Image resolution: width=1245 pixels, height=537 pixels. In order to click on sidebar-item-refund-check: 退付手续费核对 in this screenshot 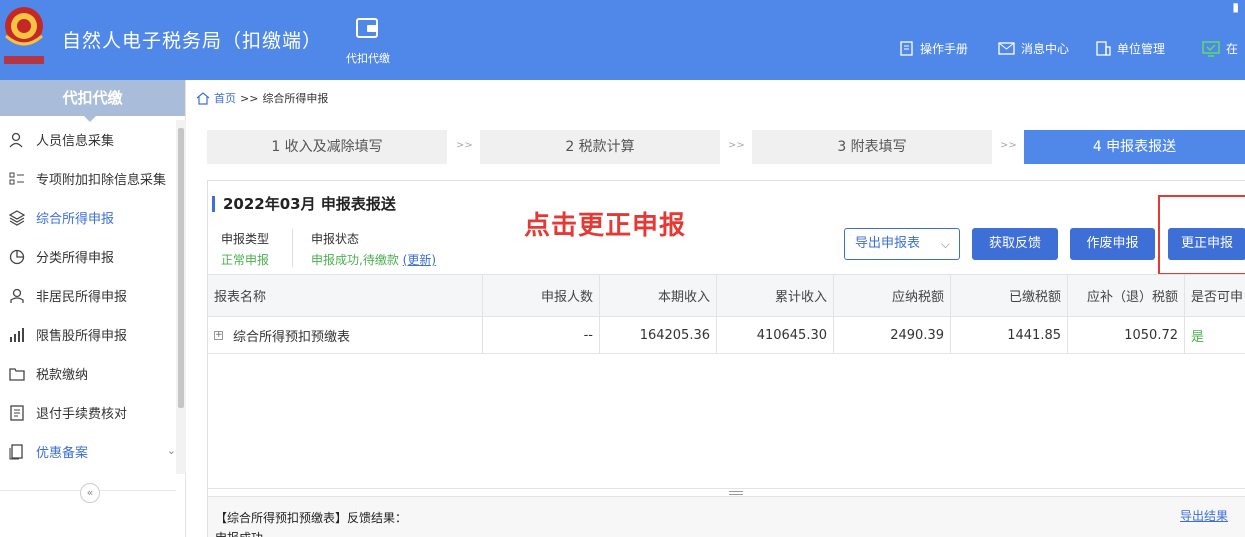, I will do `click(88, 412)`.